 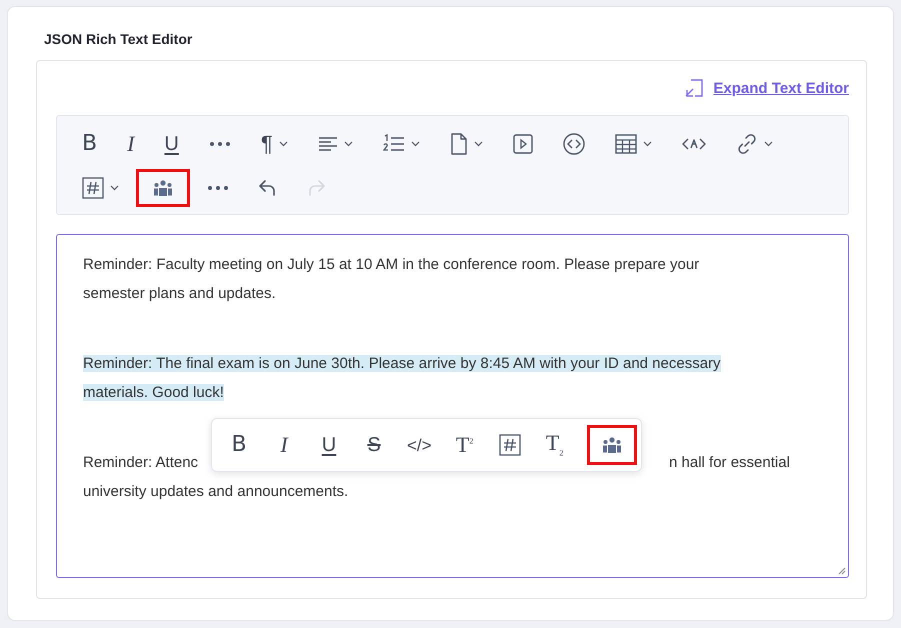 I want to click on paragraph-text: university updates and announcements., so click(x=215, y=491).